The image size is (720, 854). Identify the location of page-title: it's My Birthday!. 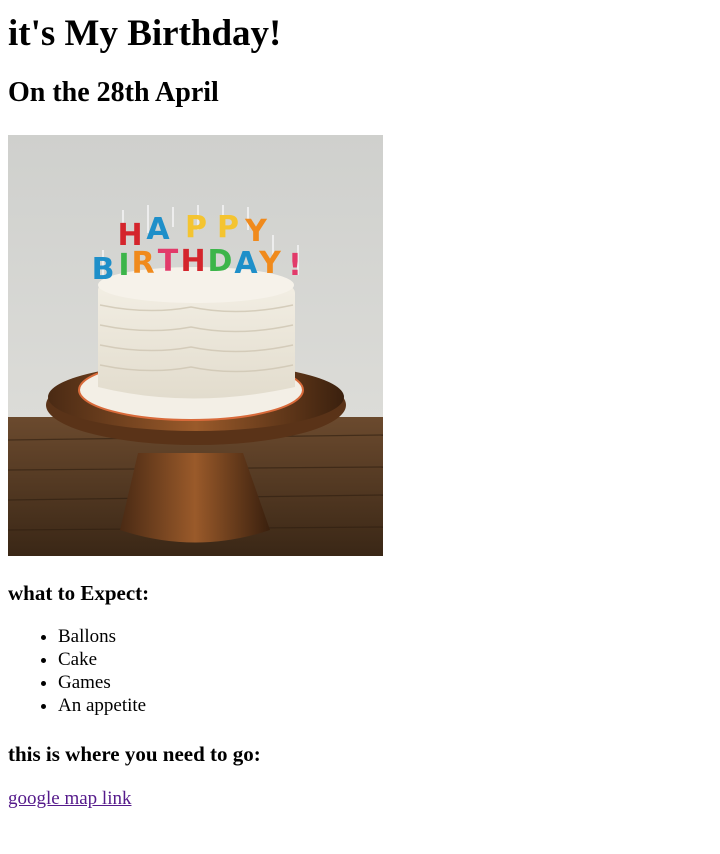
(145, 33).